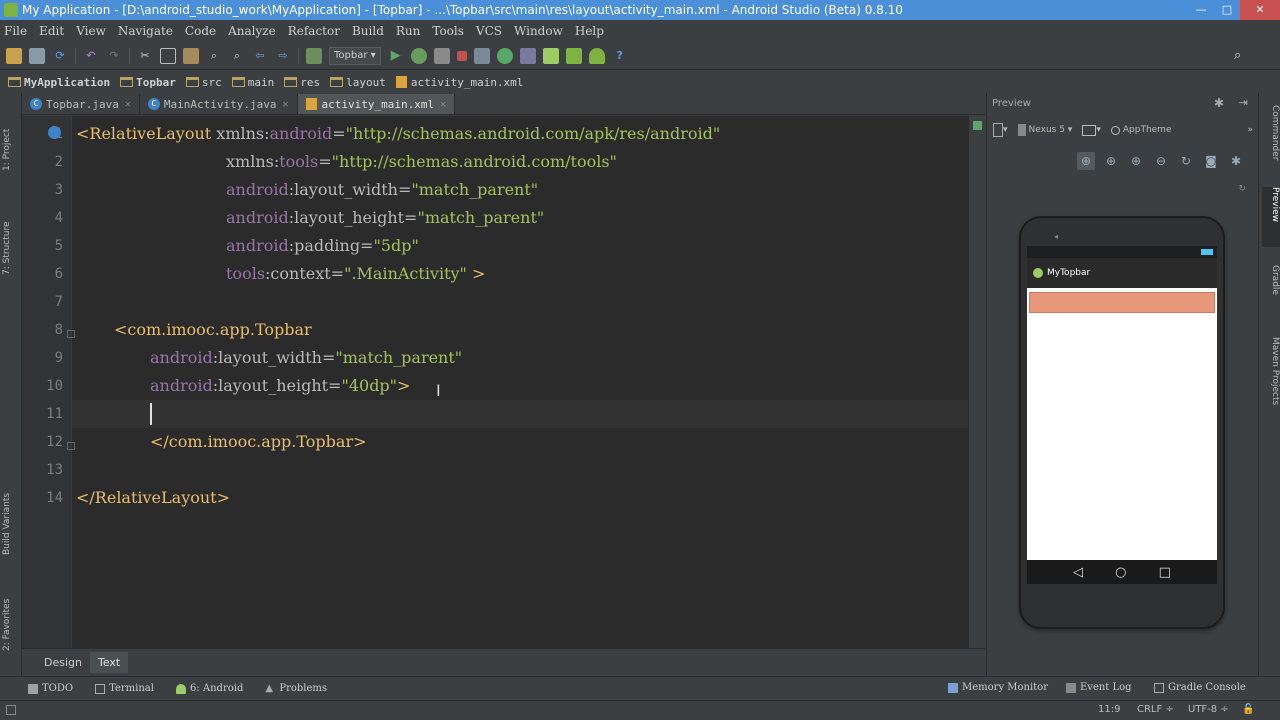 Image resolution: width=1280 pixels, height=720 pixels. I want to click on tab-mainactivity-java: C MainActivity.java ✕, so click(219, 104).